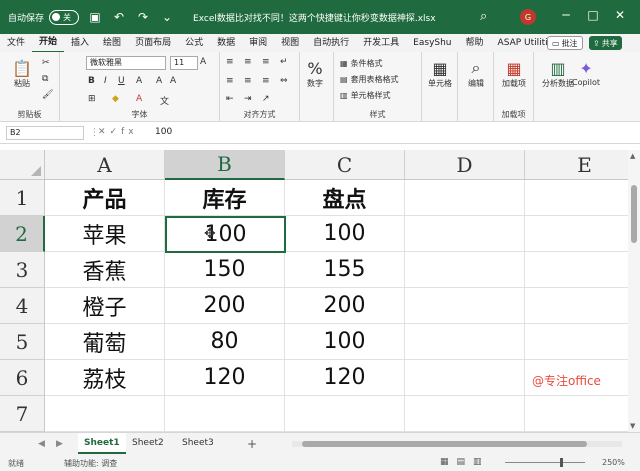  Describe the element at coordinates (381, 43) in the screenshot. I see `tab-developer: 开发工具` at that location.